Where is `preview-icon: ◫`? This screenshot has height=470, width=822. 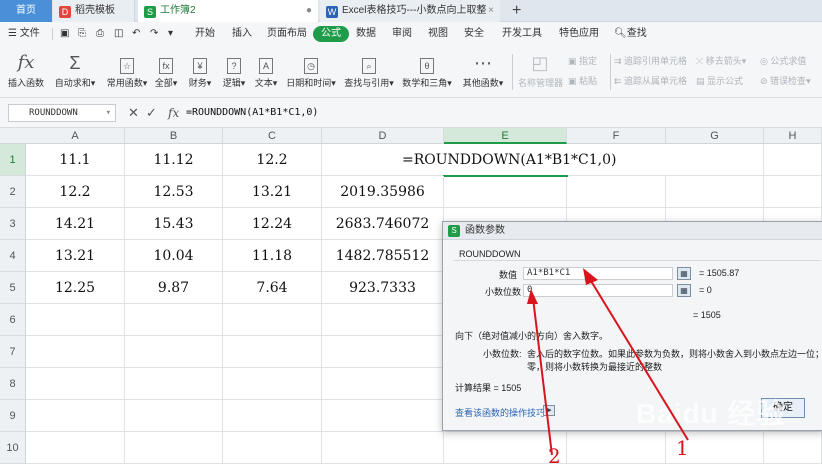 preview-icon: ◫ is located at coordinates (118, 34).